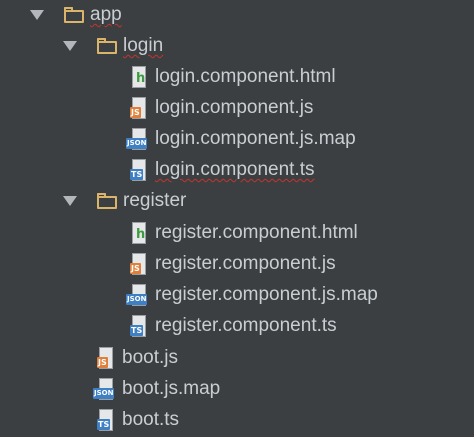 The width and height of the screenshot is (474, 437). I want to click on tree-node-label: register, so click(155, 200).